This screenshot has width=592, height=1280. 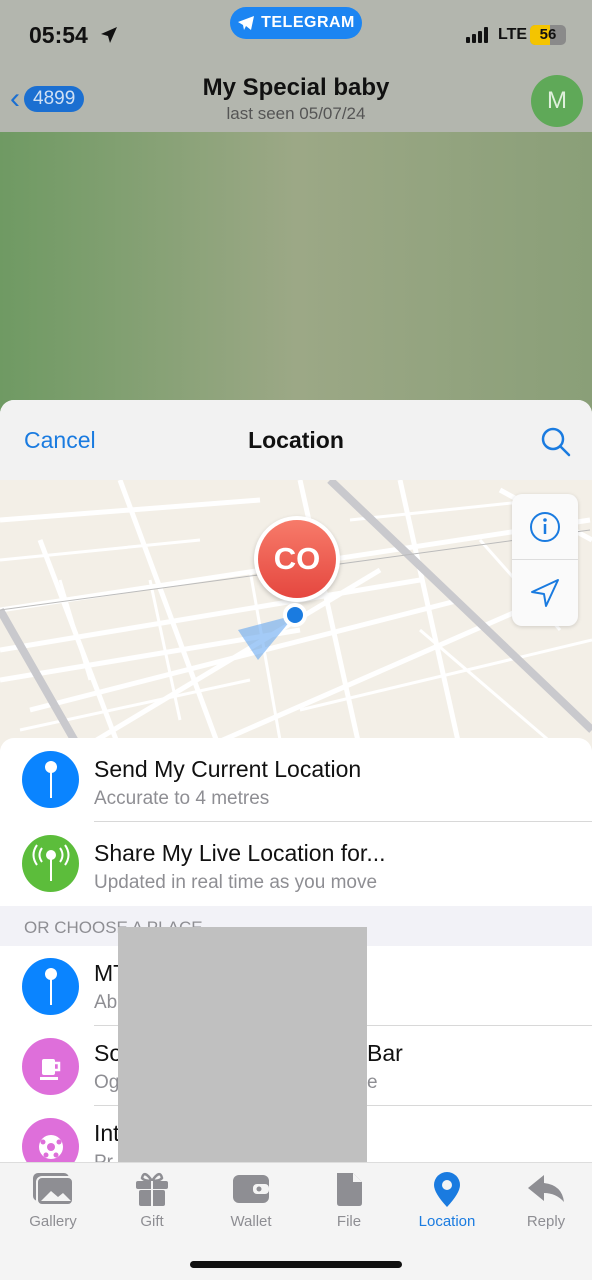 What do you see at coordinates (50, 863) in the screenshot?
I see `live-location-icon` at bounding box center [50, 863].